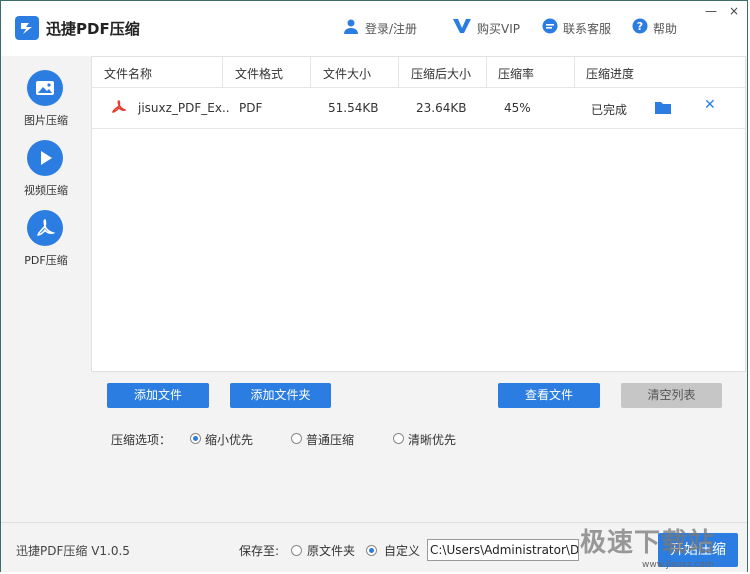 This screenshot has height=574, width=750. I want to click on login-label: 登录/注册, so click(391, 29).